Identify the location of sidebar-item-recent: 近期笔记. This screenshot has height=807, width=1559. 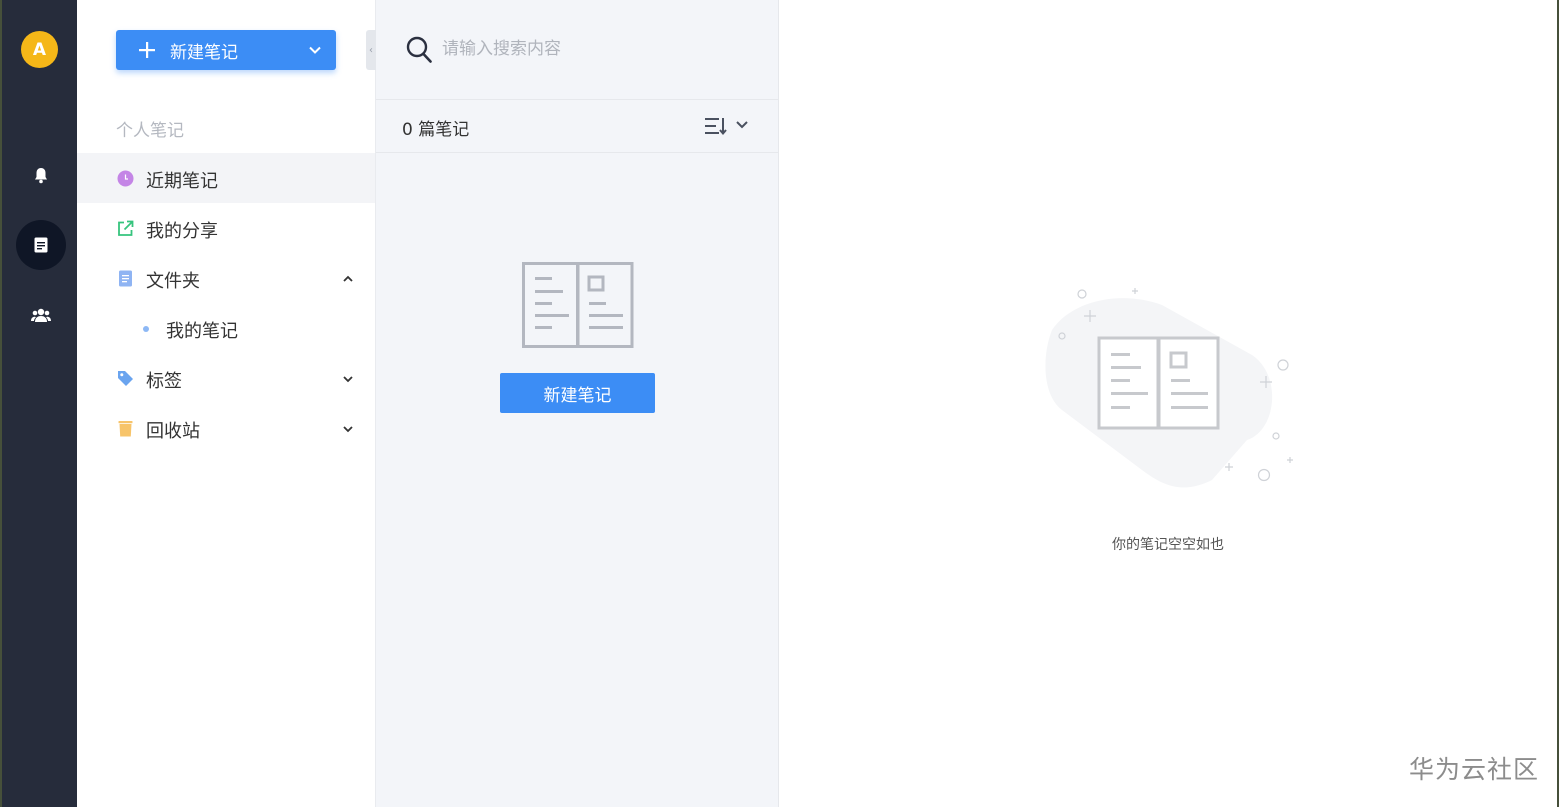
(226, 178).